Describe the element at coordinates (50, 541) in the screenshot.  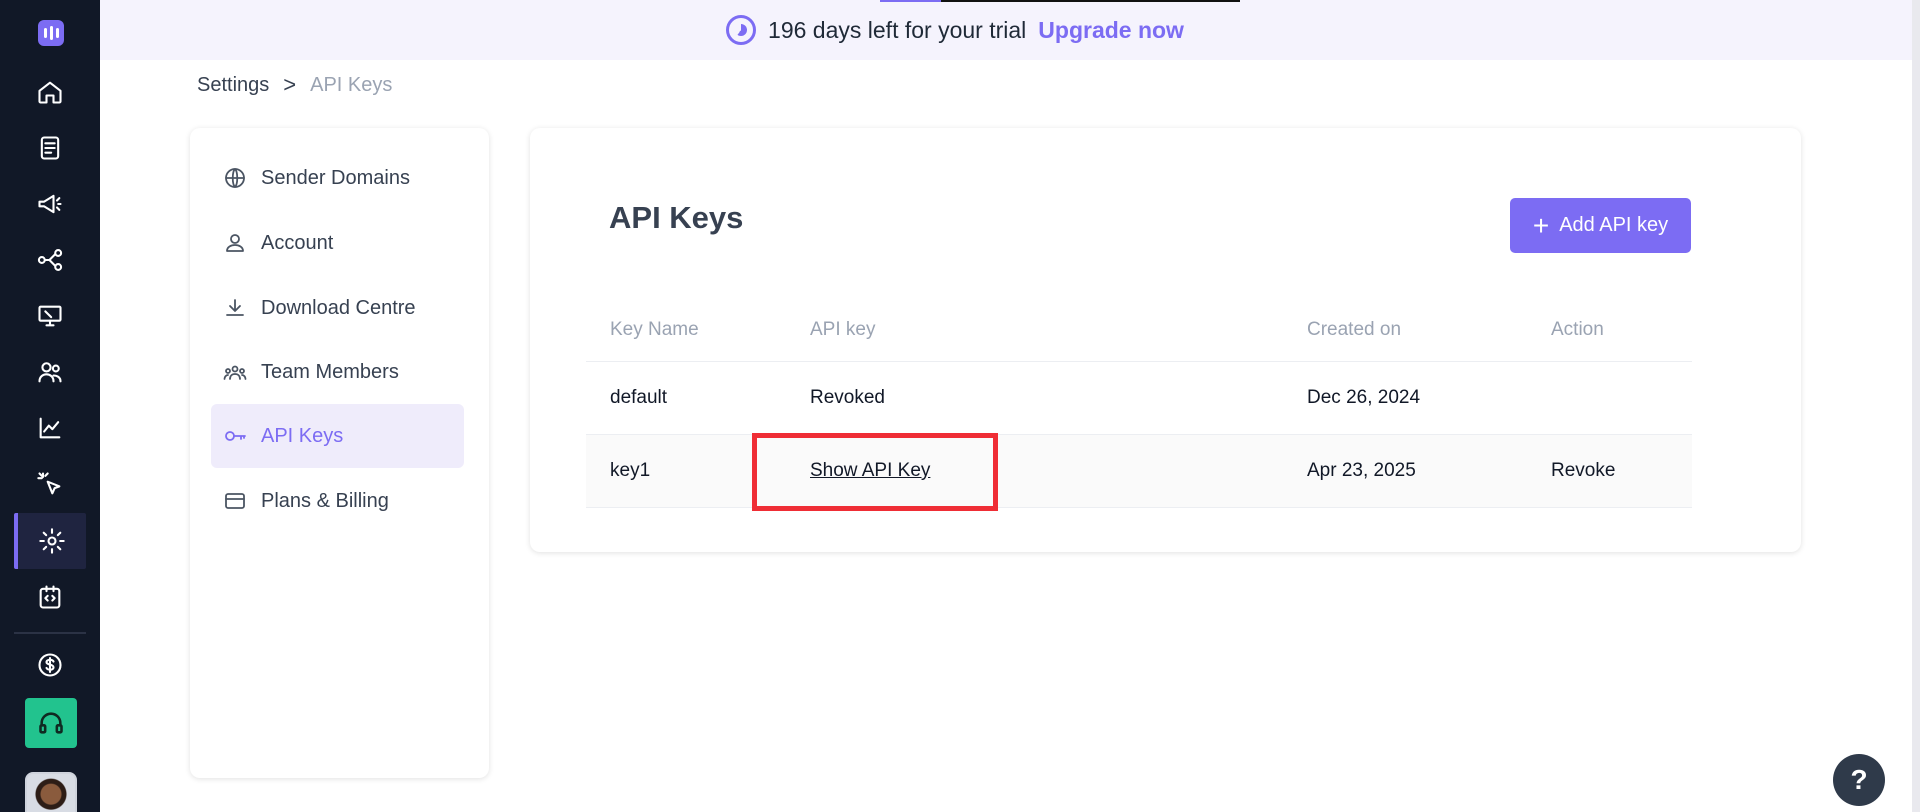
I see `settings-icon` at that location.